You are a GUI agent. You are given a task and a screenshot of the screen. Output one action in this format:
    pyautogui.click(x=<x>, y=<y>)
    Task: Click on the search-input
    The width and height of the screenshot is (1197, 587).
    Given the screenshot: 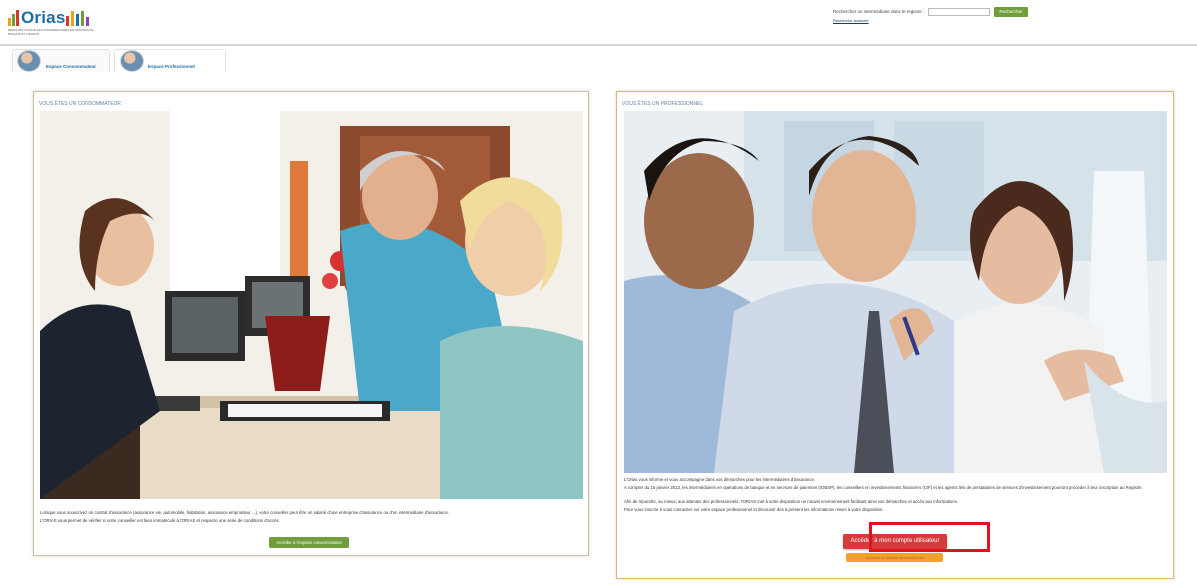 What is the action you would take?
    pyautogui.click(x=959, y=12)
    